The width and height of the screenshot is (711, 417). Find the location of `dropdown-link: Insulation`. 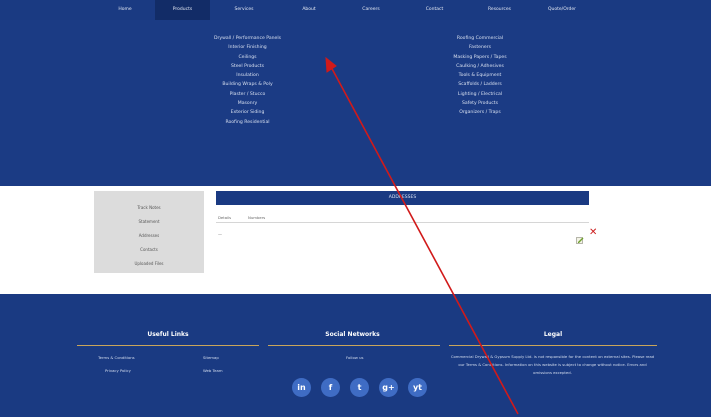

dropdown-link: Insulation is located at coordinates (247, 75).